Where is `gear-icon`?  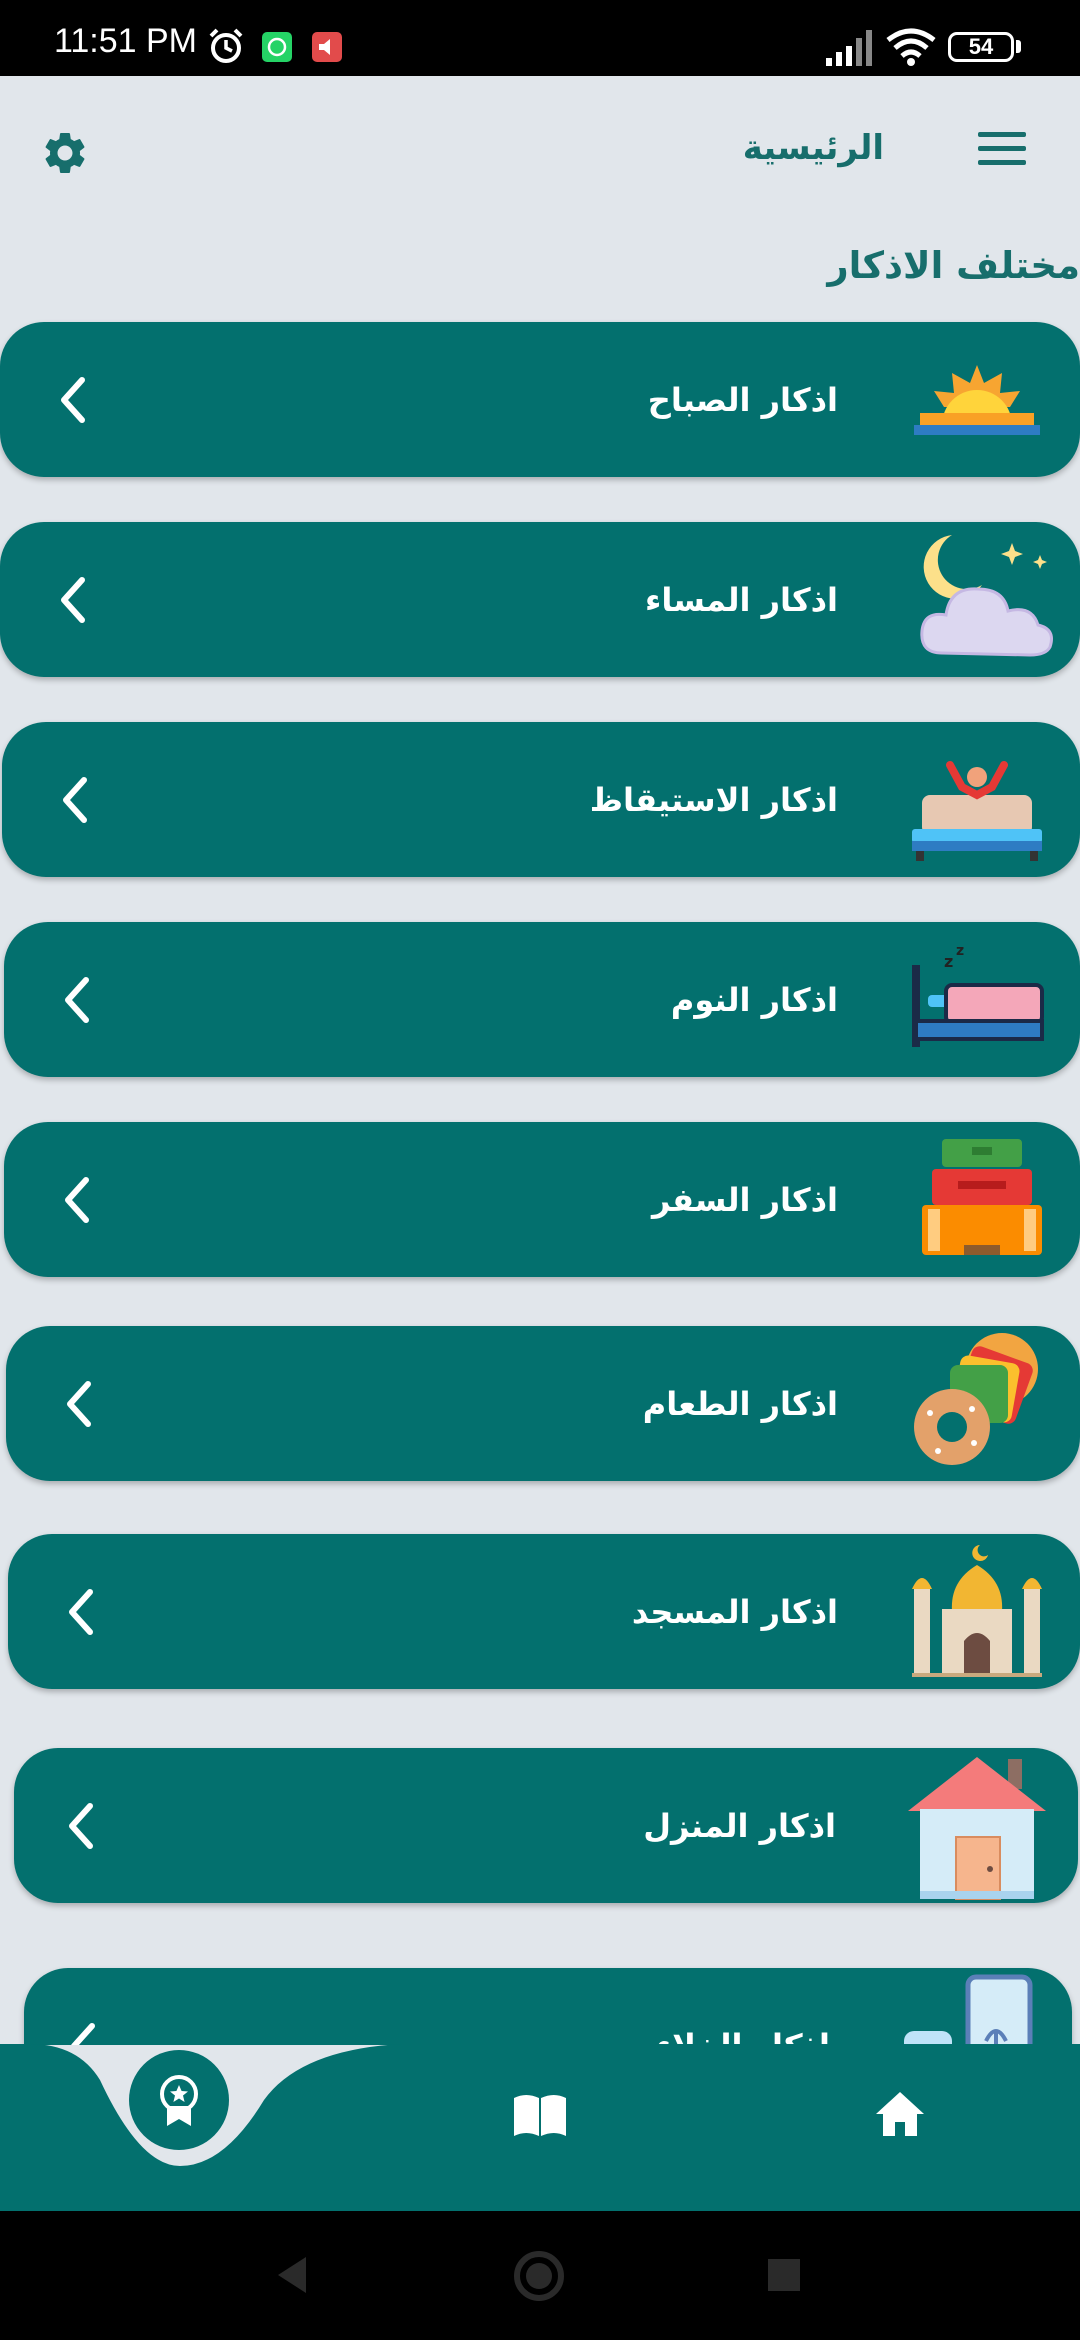 gear-icon is located at coordinates (65, 153).